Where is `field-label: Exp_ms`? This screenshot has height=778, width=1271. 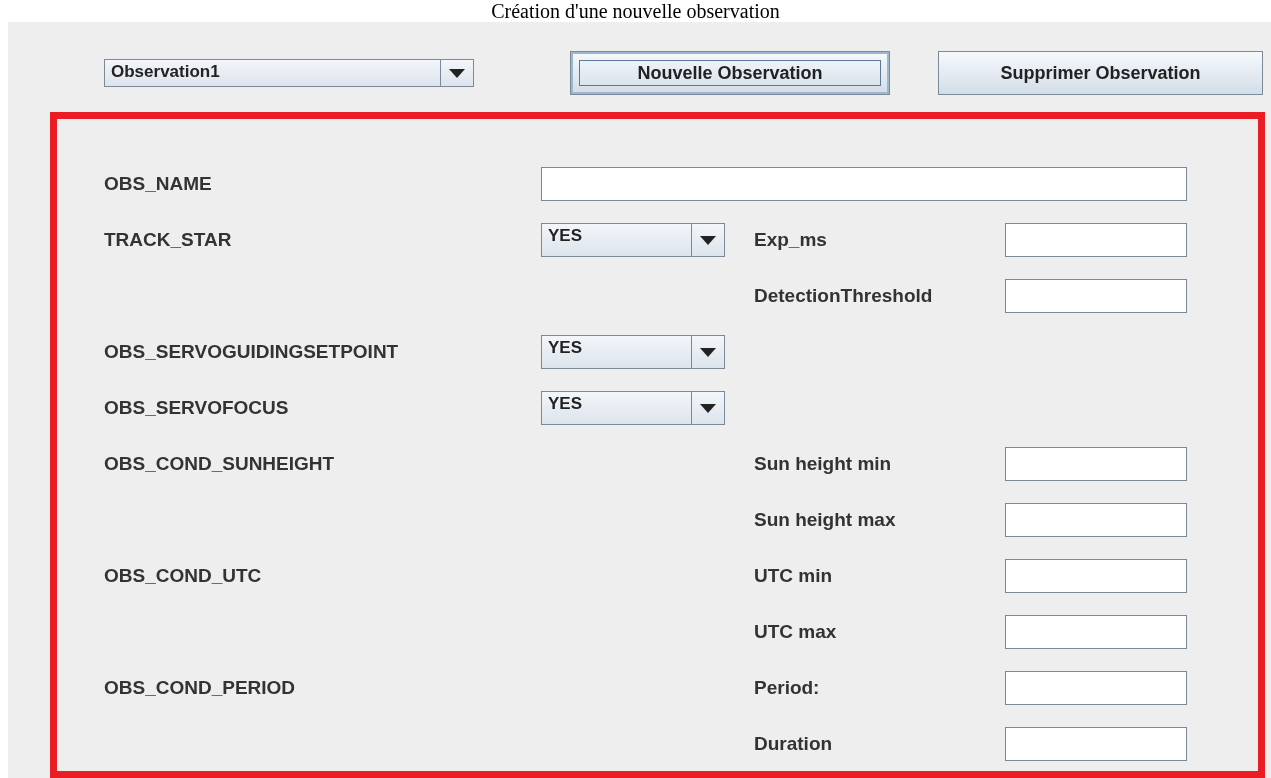
field-label: Exp_ms is located at coordinates (791, 240).